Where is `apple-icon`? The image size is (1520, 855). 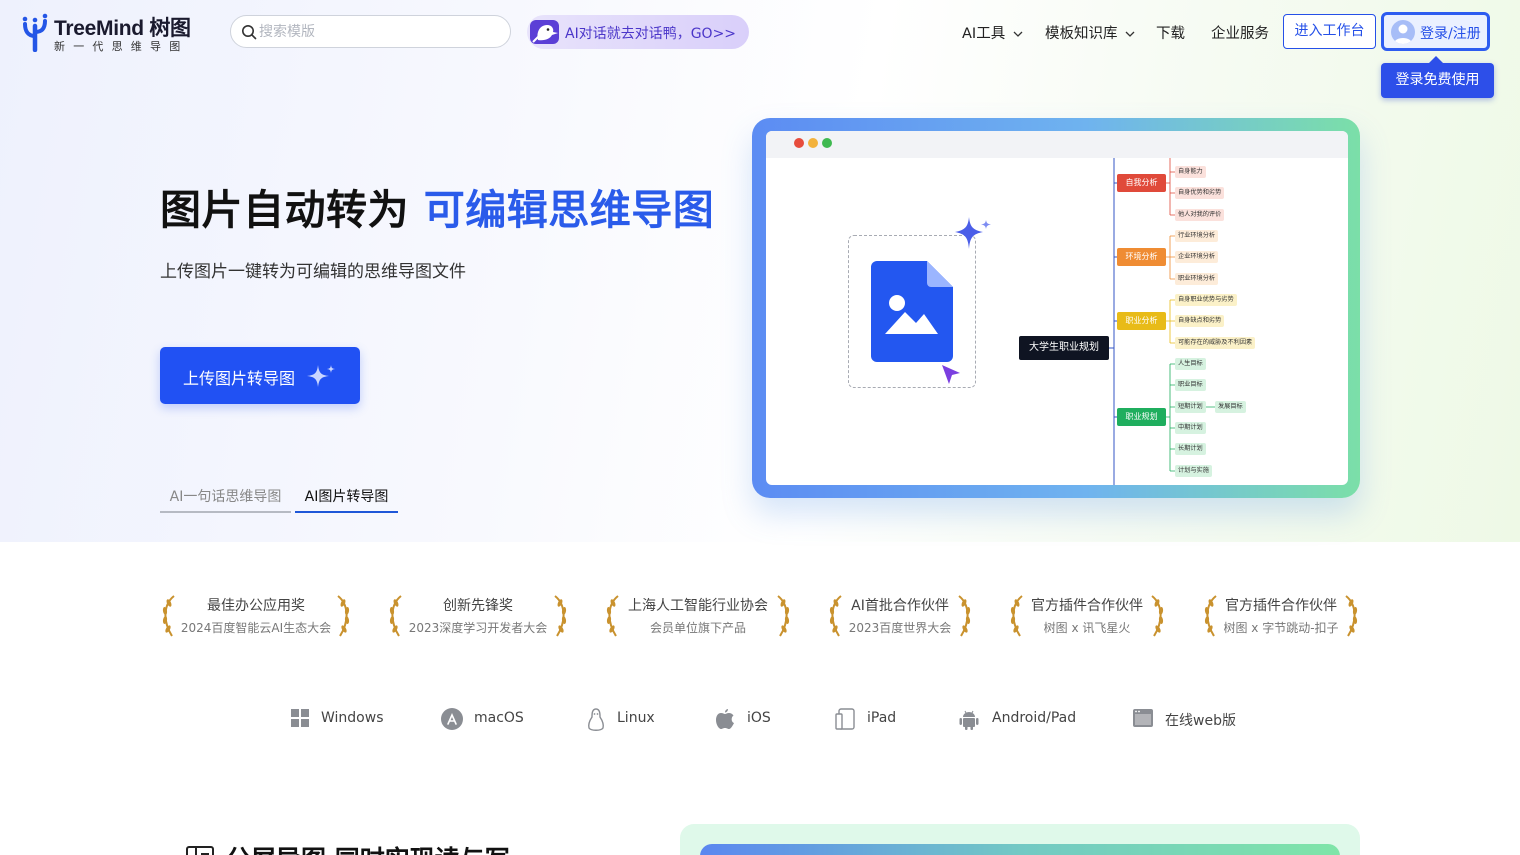
apple-icon is located at coordinates (725, 719).